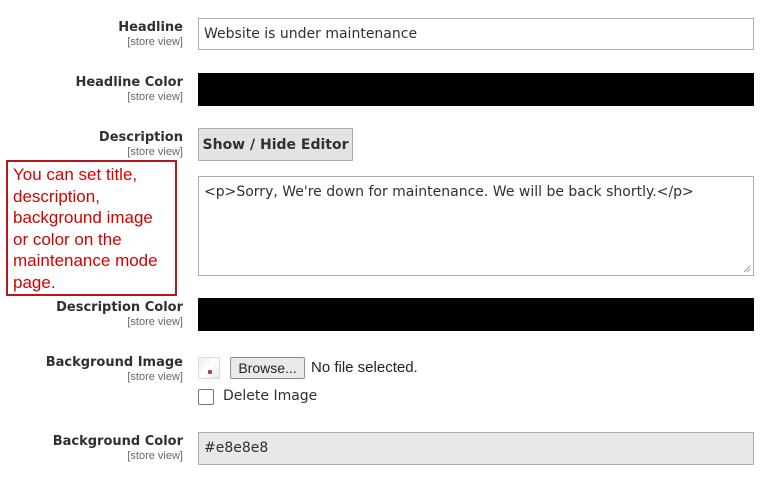 The width and height of the screenshot is (784, 482). What do you see at coordinates (140, 137) in the screenshot?
I see `description-label: Description` at bounding box center [140, 137].